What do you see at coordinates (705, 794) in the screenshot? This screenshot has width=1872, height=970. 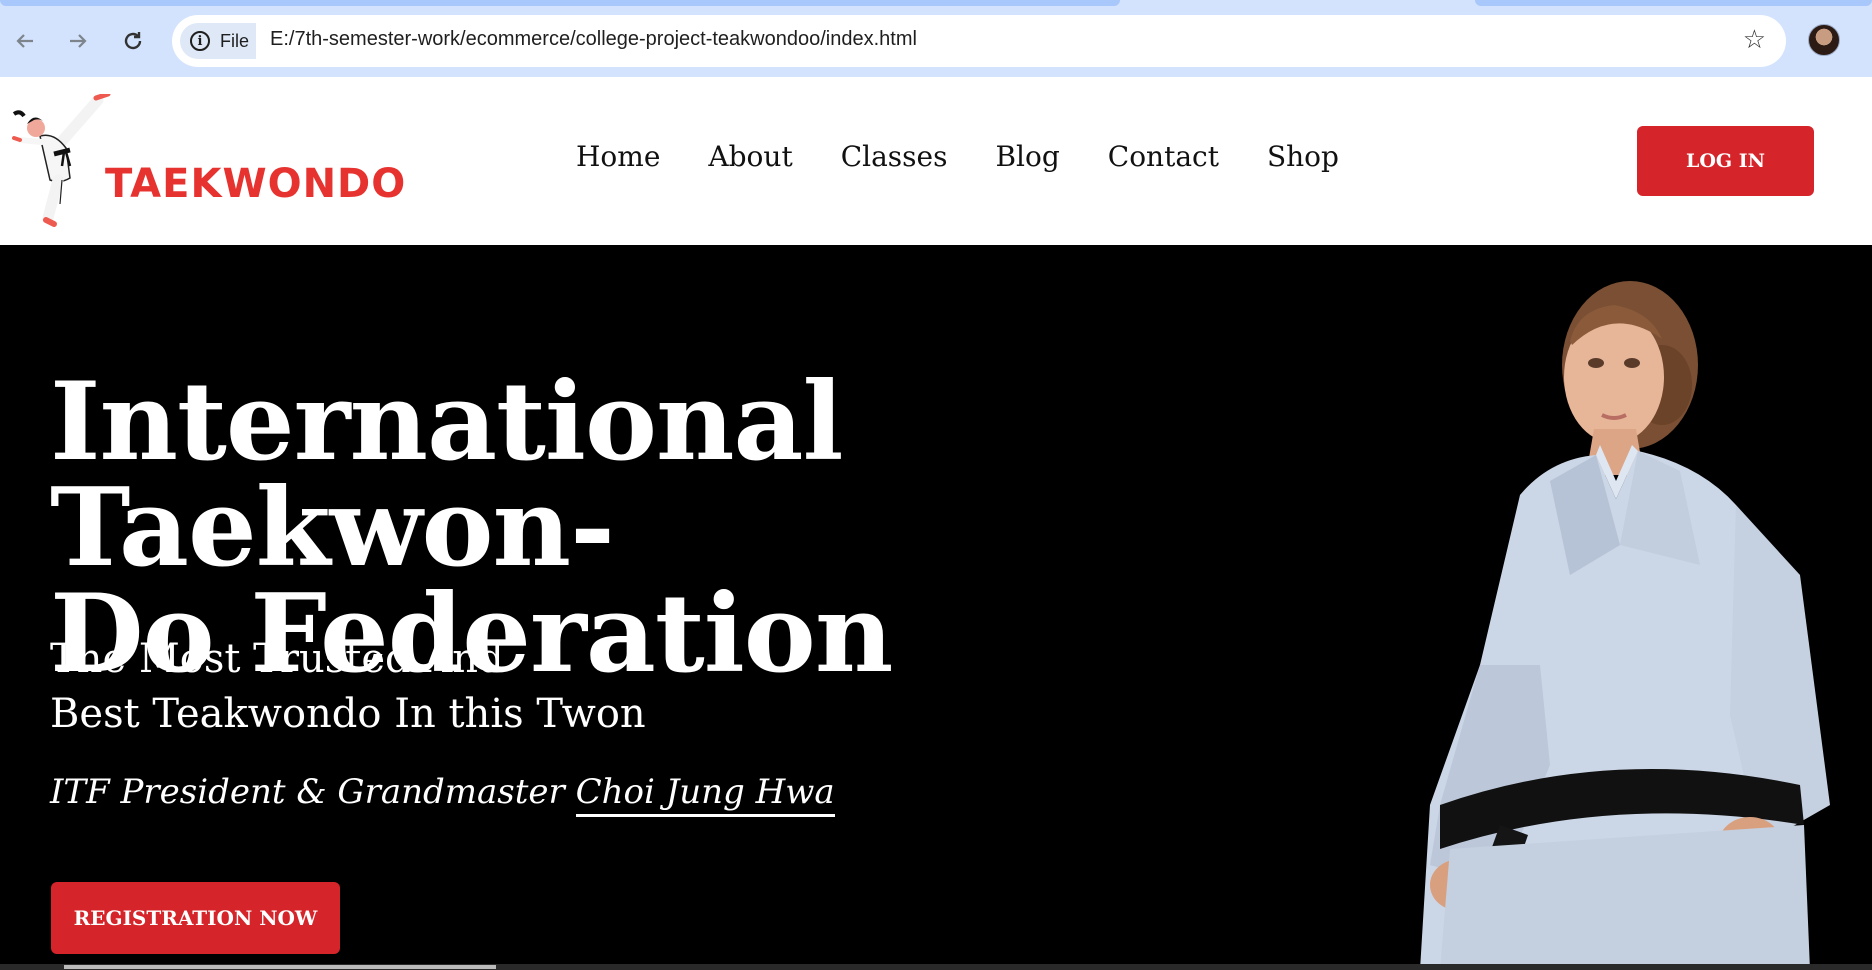 I see `grandmaster-name-link: Choi Jung Hwa` at bounding box center [705, 794].